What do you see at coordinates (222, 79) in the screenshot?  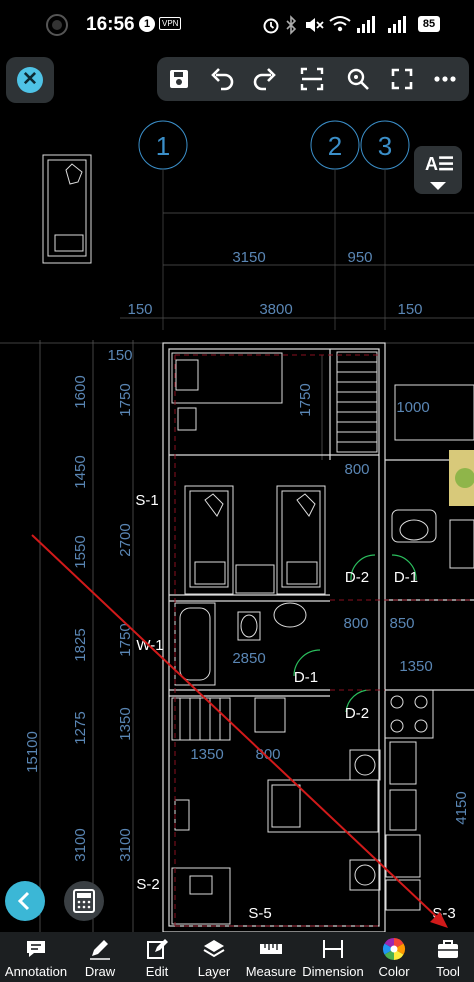 I see `undo-icon` at bounding box center [222, 79].